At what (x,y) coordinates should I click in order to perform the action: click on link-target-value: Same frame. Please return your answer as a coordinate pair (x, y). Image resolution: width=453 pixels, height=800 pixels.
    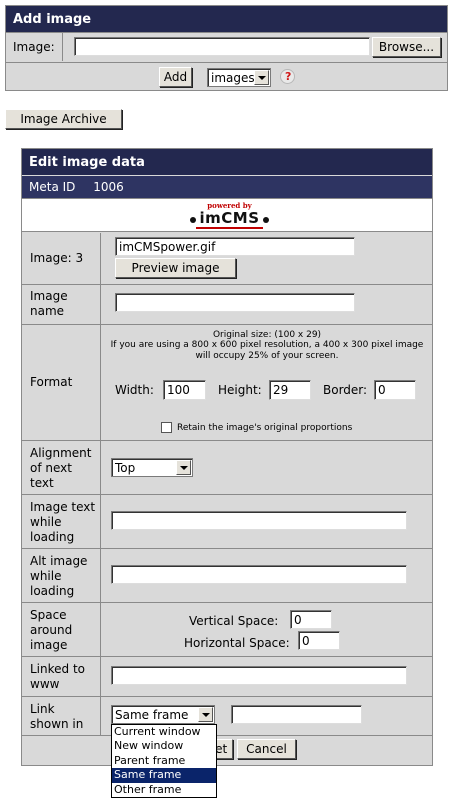
    Looking at the image, I should click on (152, 715).